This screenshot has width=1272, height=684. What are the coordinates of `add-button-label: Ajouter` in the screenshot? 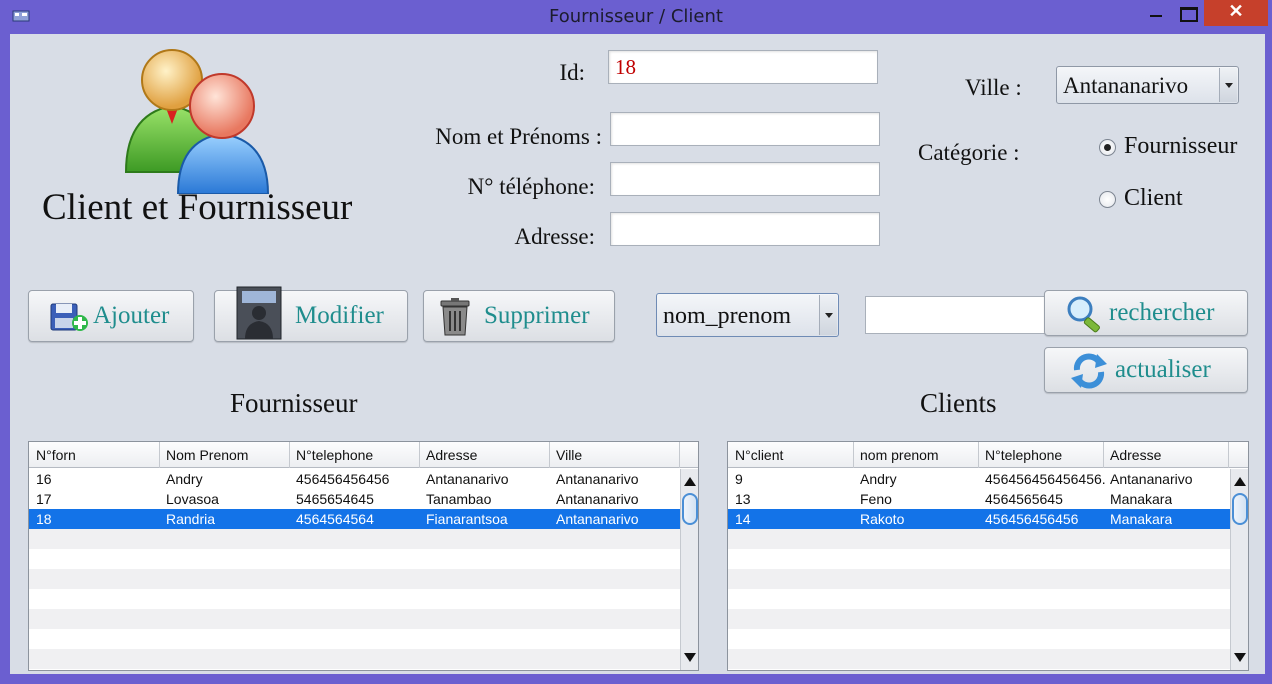 It's located at (131, 315).